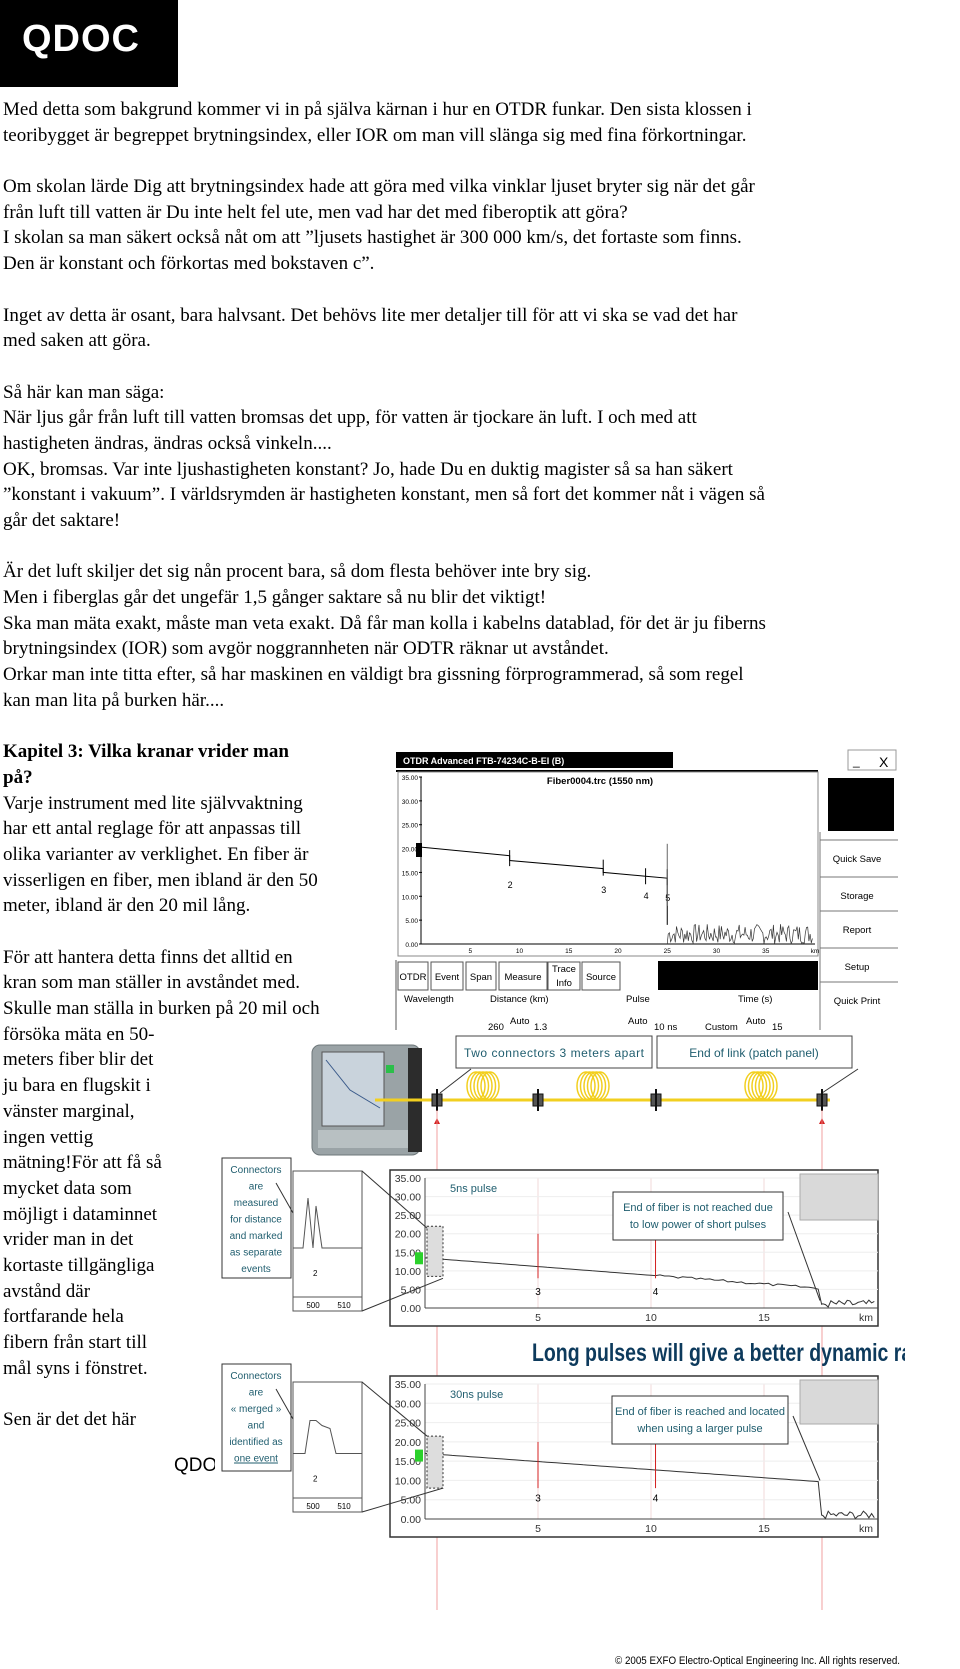 Image resolution: width=960 pixels, height=1669 pixels. What do you see at coordinates (600, 781) in the screenshot?
I see `trace-title: Fiber0004.trc (1550 nm)` at bounding box center [600, 781].